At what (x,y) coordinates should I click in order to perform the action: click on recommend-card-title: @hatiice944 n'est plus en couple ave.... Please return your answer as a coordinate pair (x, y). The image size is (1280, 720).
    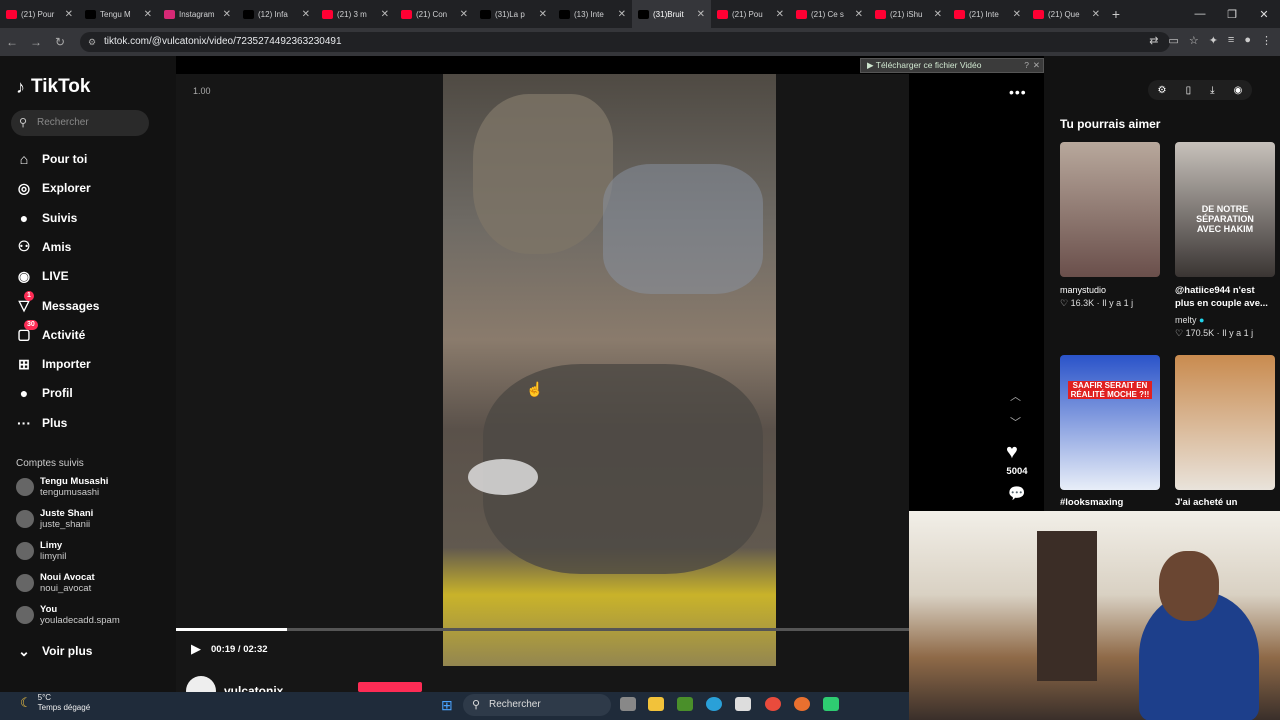
    Looking at the image, I should click on (1225, 297).